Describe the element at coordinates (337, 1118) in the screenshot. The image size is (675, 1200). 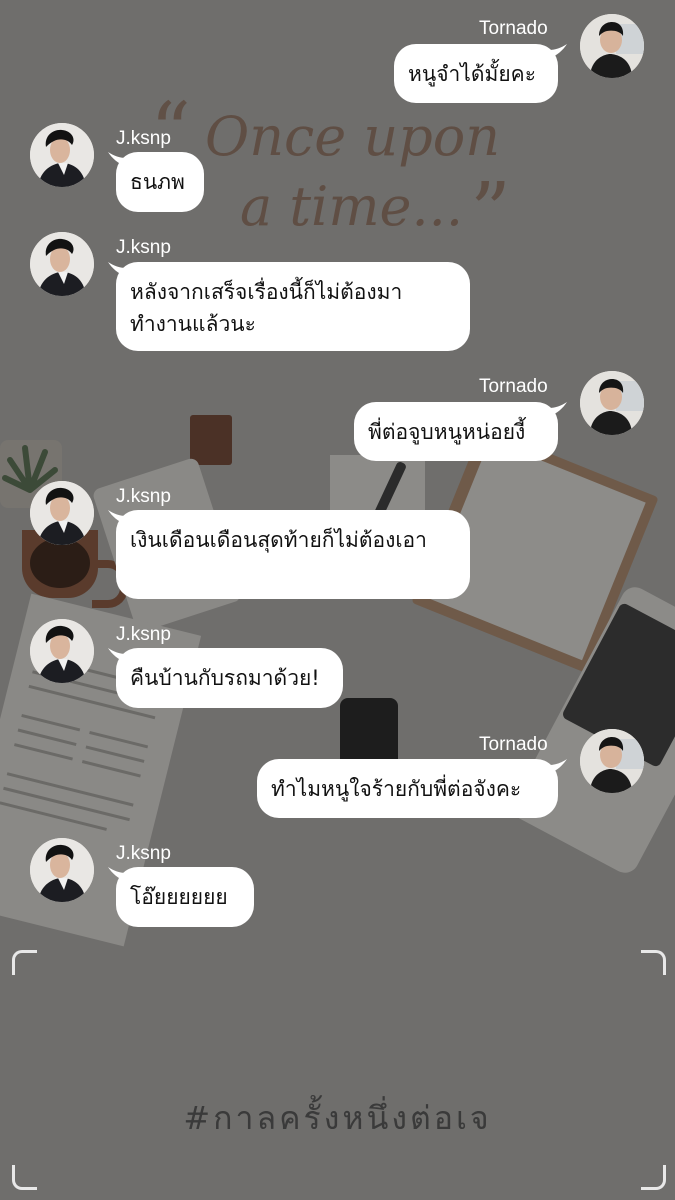
I see `hashtag-caption: #กาลครั้งหนึ่งต่อเจ` at that location.